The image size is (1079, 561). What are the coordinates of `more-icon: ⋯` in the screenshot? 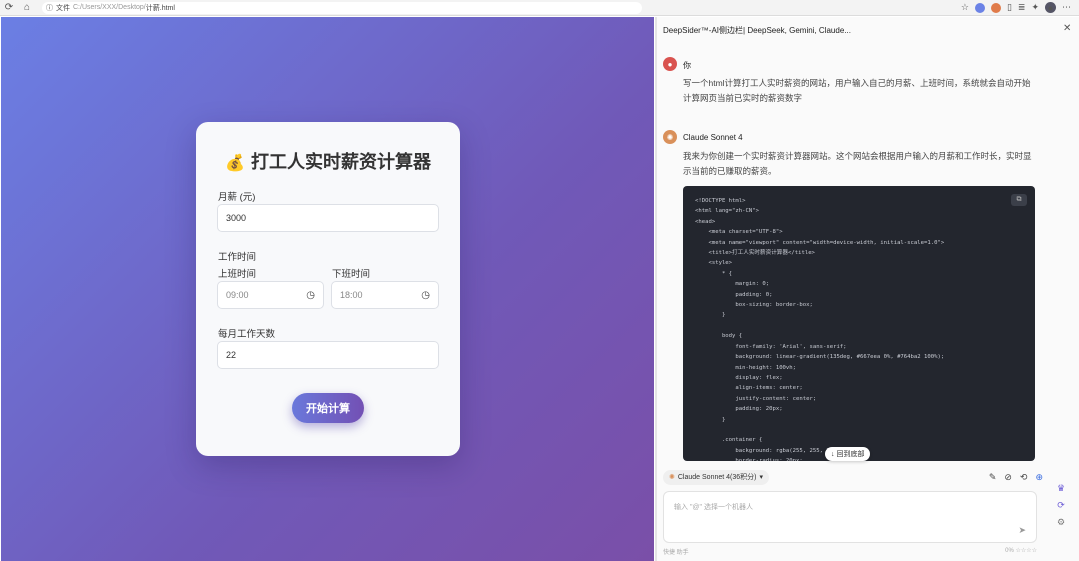 It's located at (1066, 7).